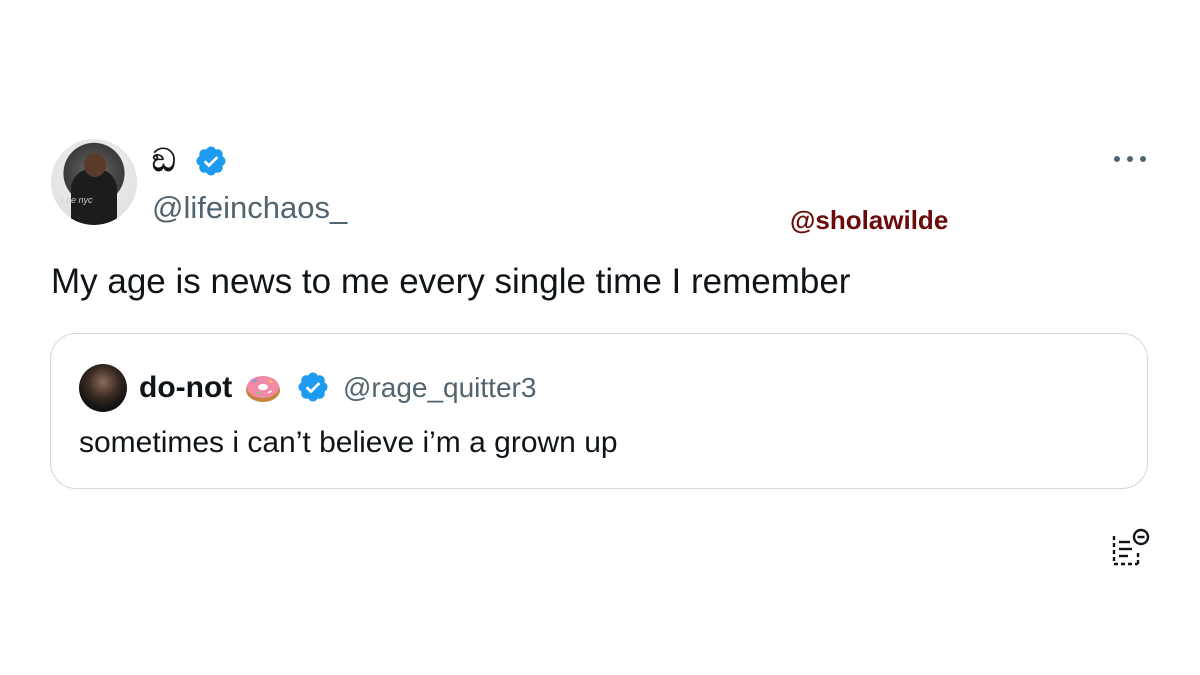 Image resolution: width=1200 pixels, height=675 pixels. What do you see at coordinates (103, 388) in the screenshot?
I see `quoted-author-avatar` at bounding box center [103, 388].